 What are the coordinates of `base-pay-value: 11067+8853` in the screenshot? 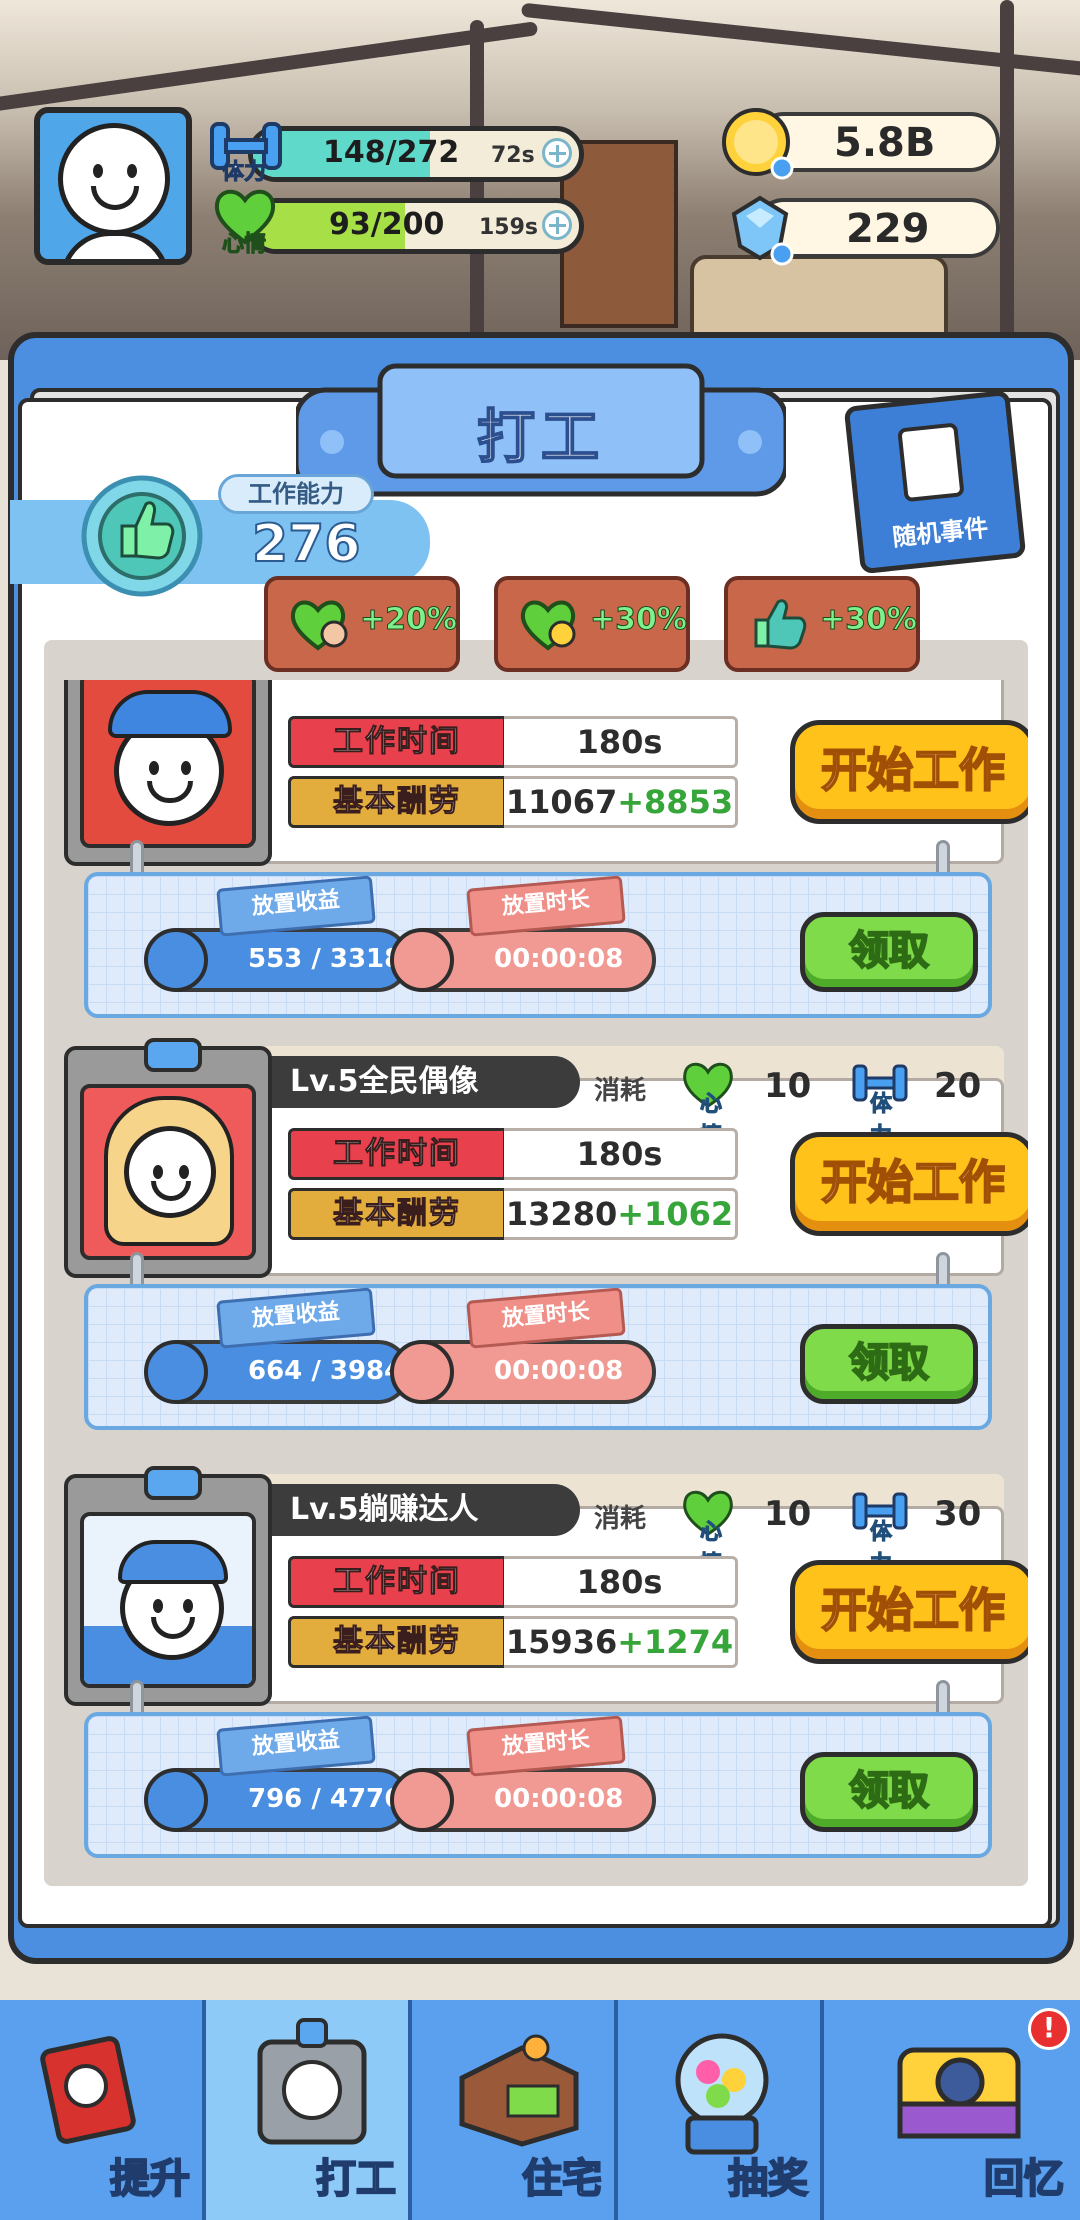 It's located at (621, 802).